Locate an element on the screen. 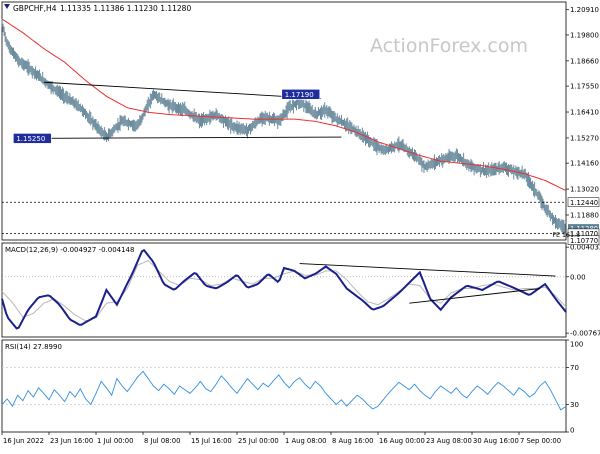 The height and width of the screenshot is (454, 600). rsi-y-tick-label: 0 is located at coordinates (572, 431).